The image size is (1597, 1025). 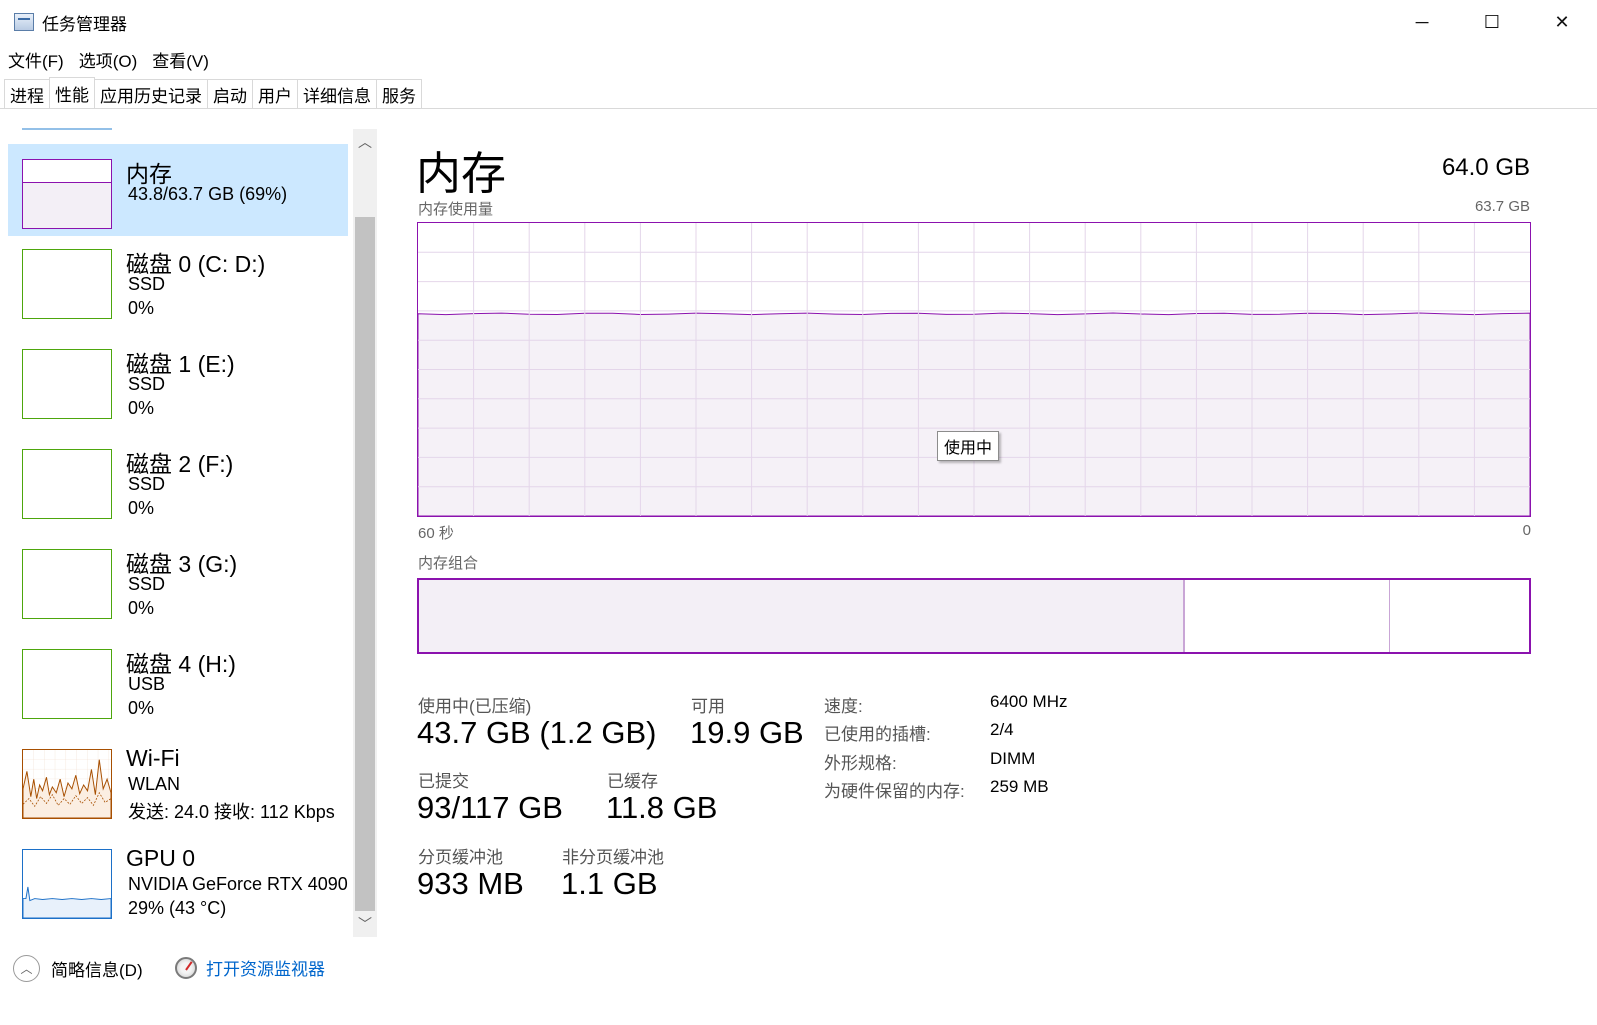 I want to click on device-list-scrollbar: ︿ ﹀, so click(x=365, y=533).